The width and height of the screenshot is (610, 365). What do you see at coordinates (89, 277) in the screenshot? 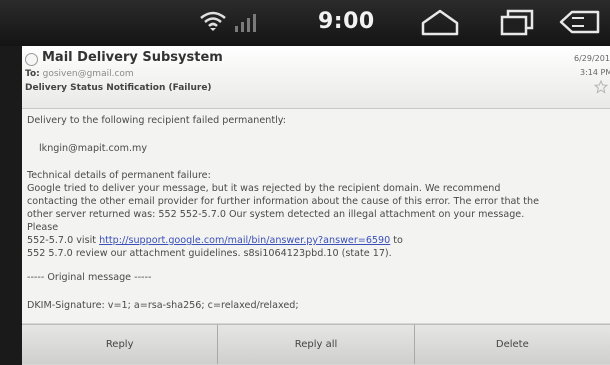
I see `original-message-separator: ----- Original message -----` at bounding box center [89, 277].